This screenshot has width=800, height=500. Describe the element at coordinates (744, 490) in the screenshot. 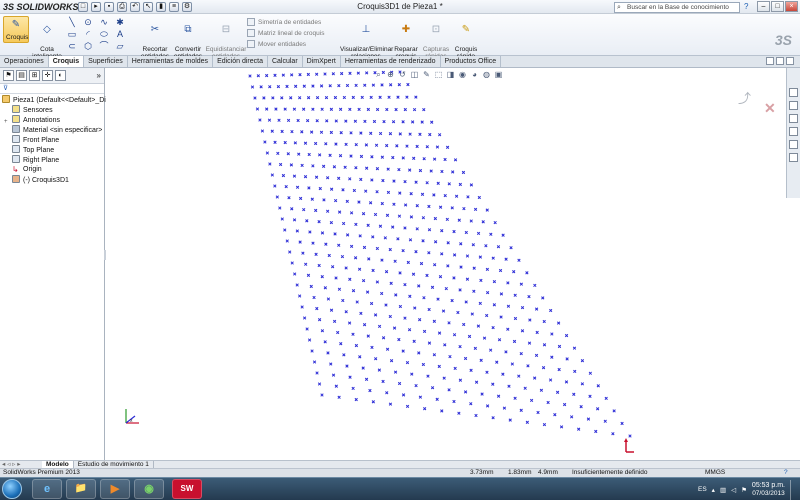

I see `flag-icon: ⚑` at that location.